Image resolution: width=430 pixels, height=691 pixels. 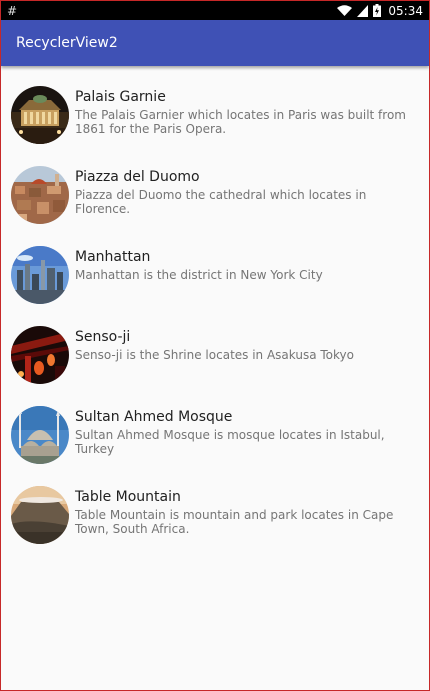 What do you see at coordinates (113, 257) in the screenshot?
I see `item-title: Manhattan` at bounding box center [113, 257].